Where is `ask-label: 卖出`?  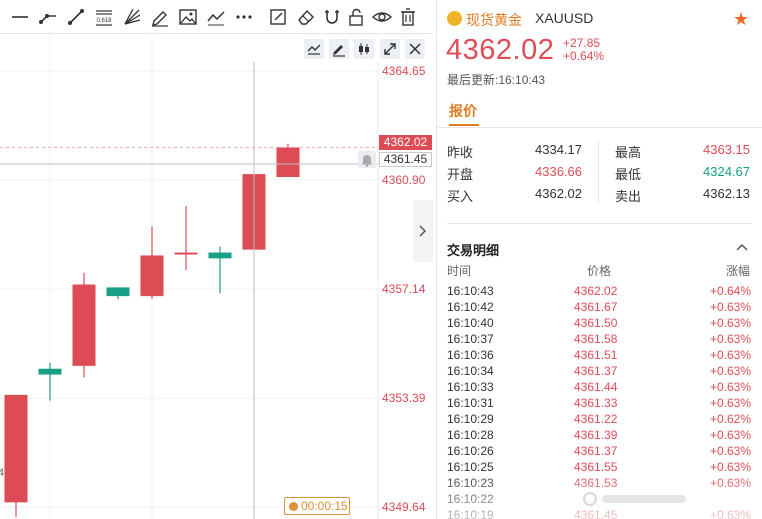 ask-label: 卖出 is located at coordinates (628, 196).